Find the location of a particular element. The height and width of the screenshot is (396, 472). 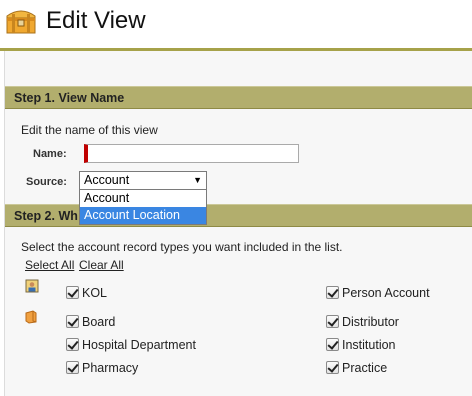

record-type-person-account-label: Person Account is located at coordinates (386, 293).